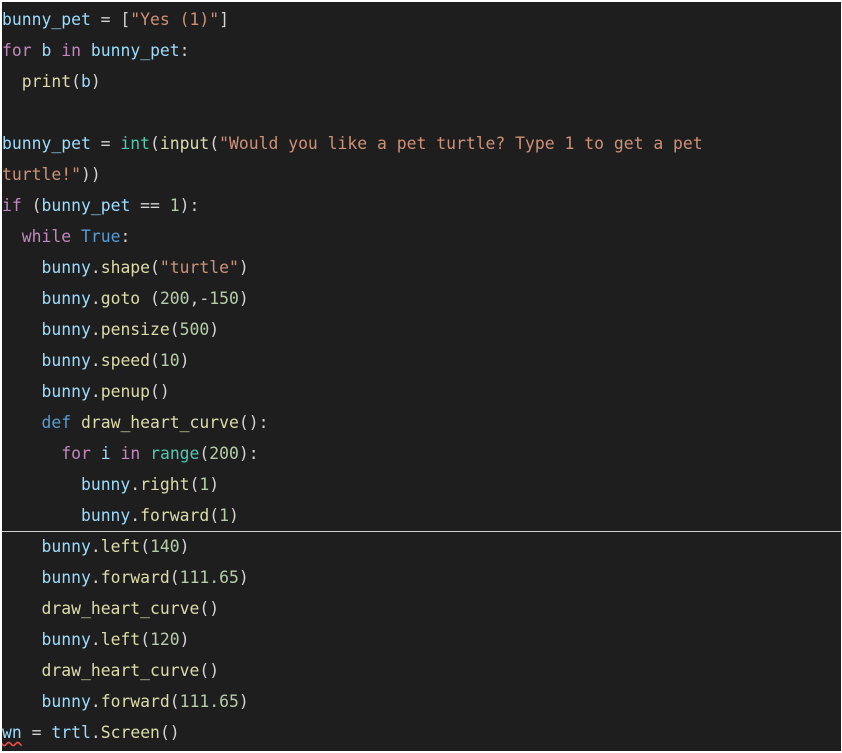 The width and height of the screenshot is (842, 753). Describe the element at coordinates (169, 360) in the screenshot. I see `code-token: 10` at that location.